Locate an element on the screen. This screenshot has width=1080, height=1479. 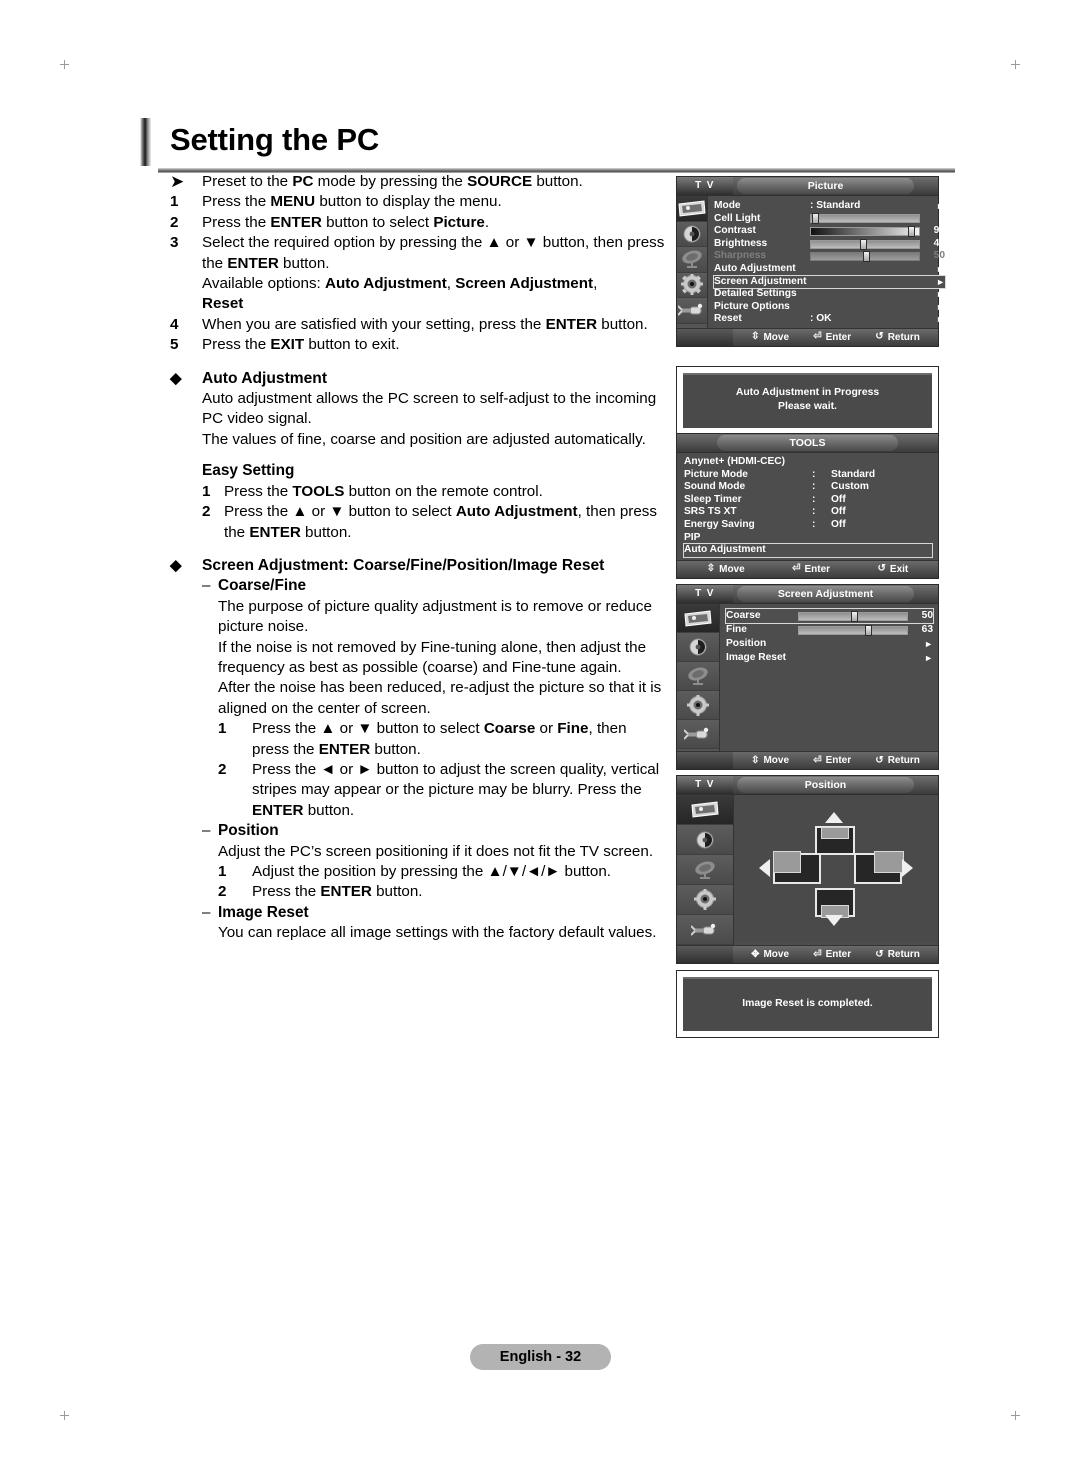
menu-row-contrast: Contrast 95 is located at coordinates (829, 231).